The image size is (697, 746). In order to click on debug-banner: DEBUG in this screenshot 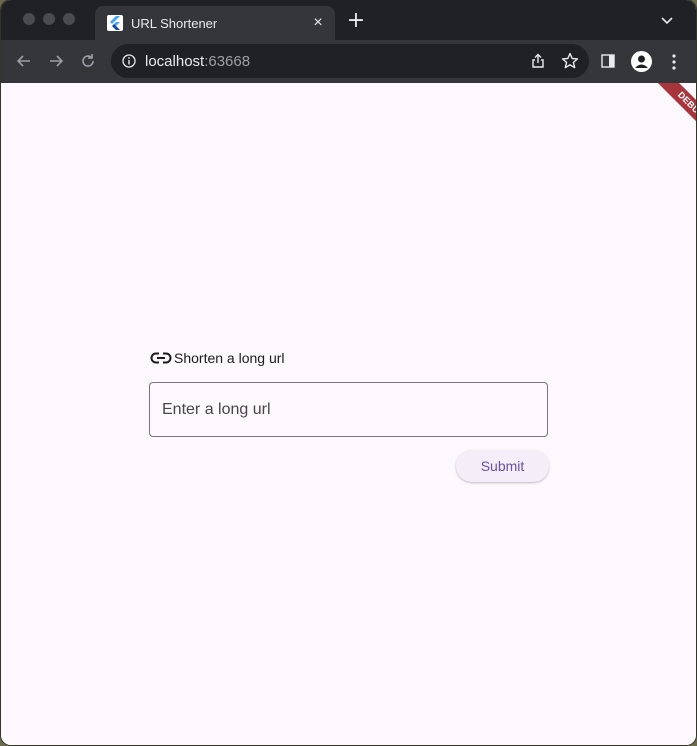, I will do `click(666, 113)`.